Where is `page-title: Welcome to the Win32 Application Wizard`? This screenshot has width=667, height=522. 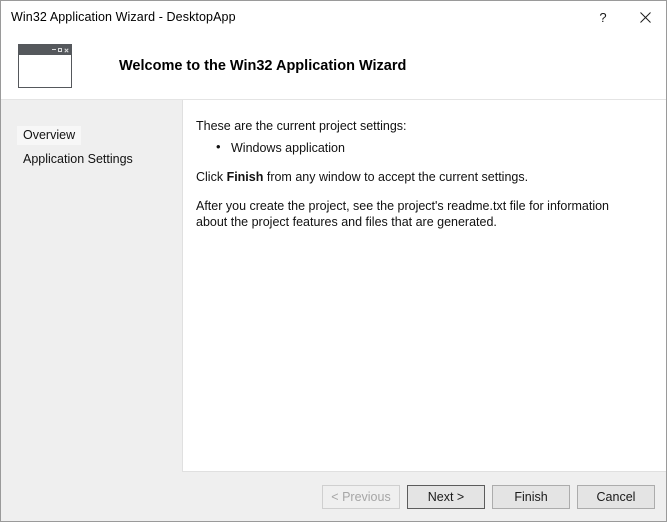 page-title: Welcome to the Win32 Application Wizard is located at coordinates (263, 66).